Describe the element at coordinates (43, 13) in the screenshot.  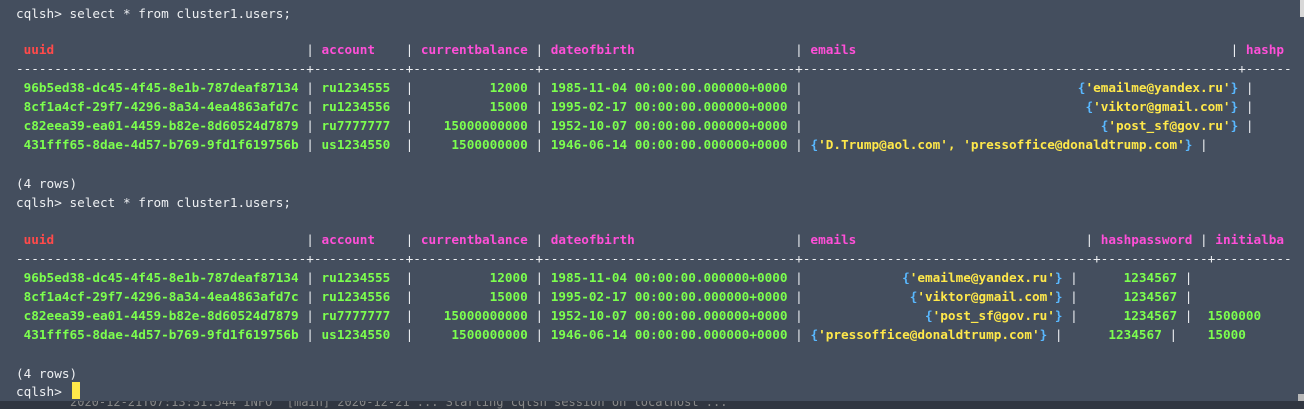
I see `prompt: cqlsh>` at that location.